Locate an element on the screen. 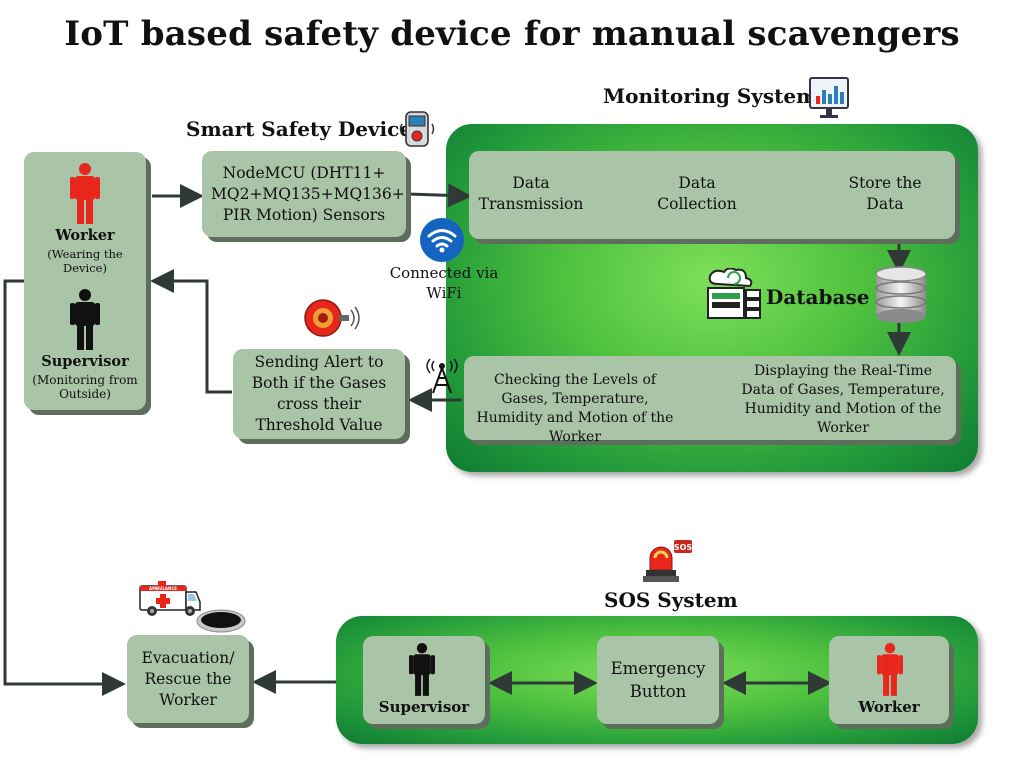 The image size is (1024, 768). evacuation-box: Evacuation/ Rescue the Worker is located at coordinates (188, 679).